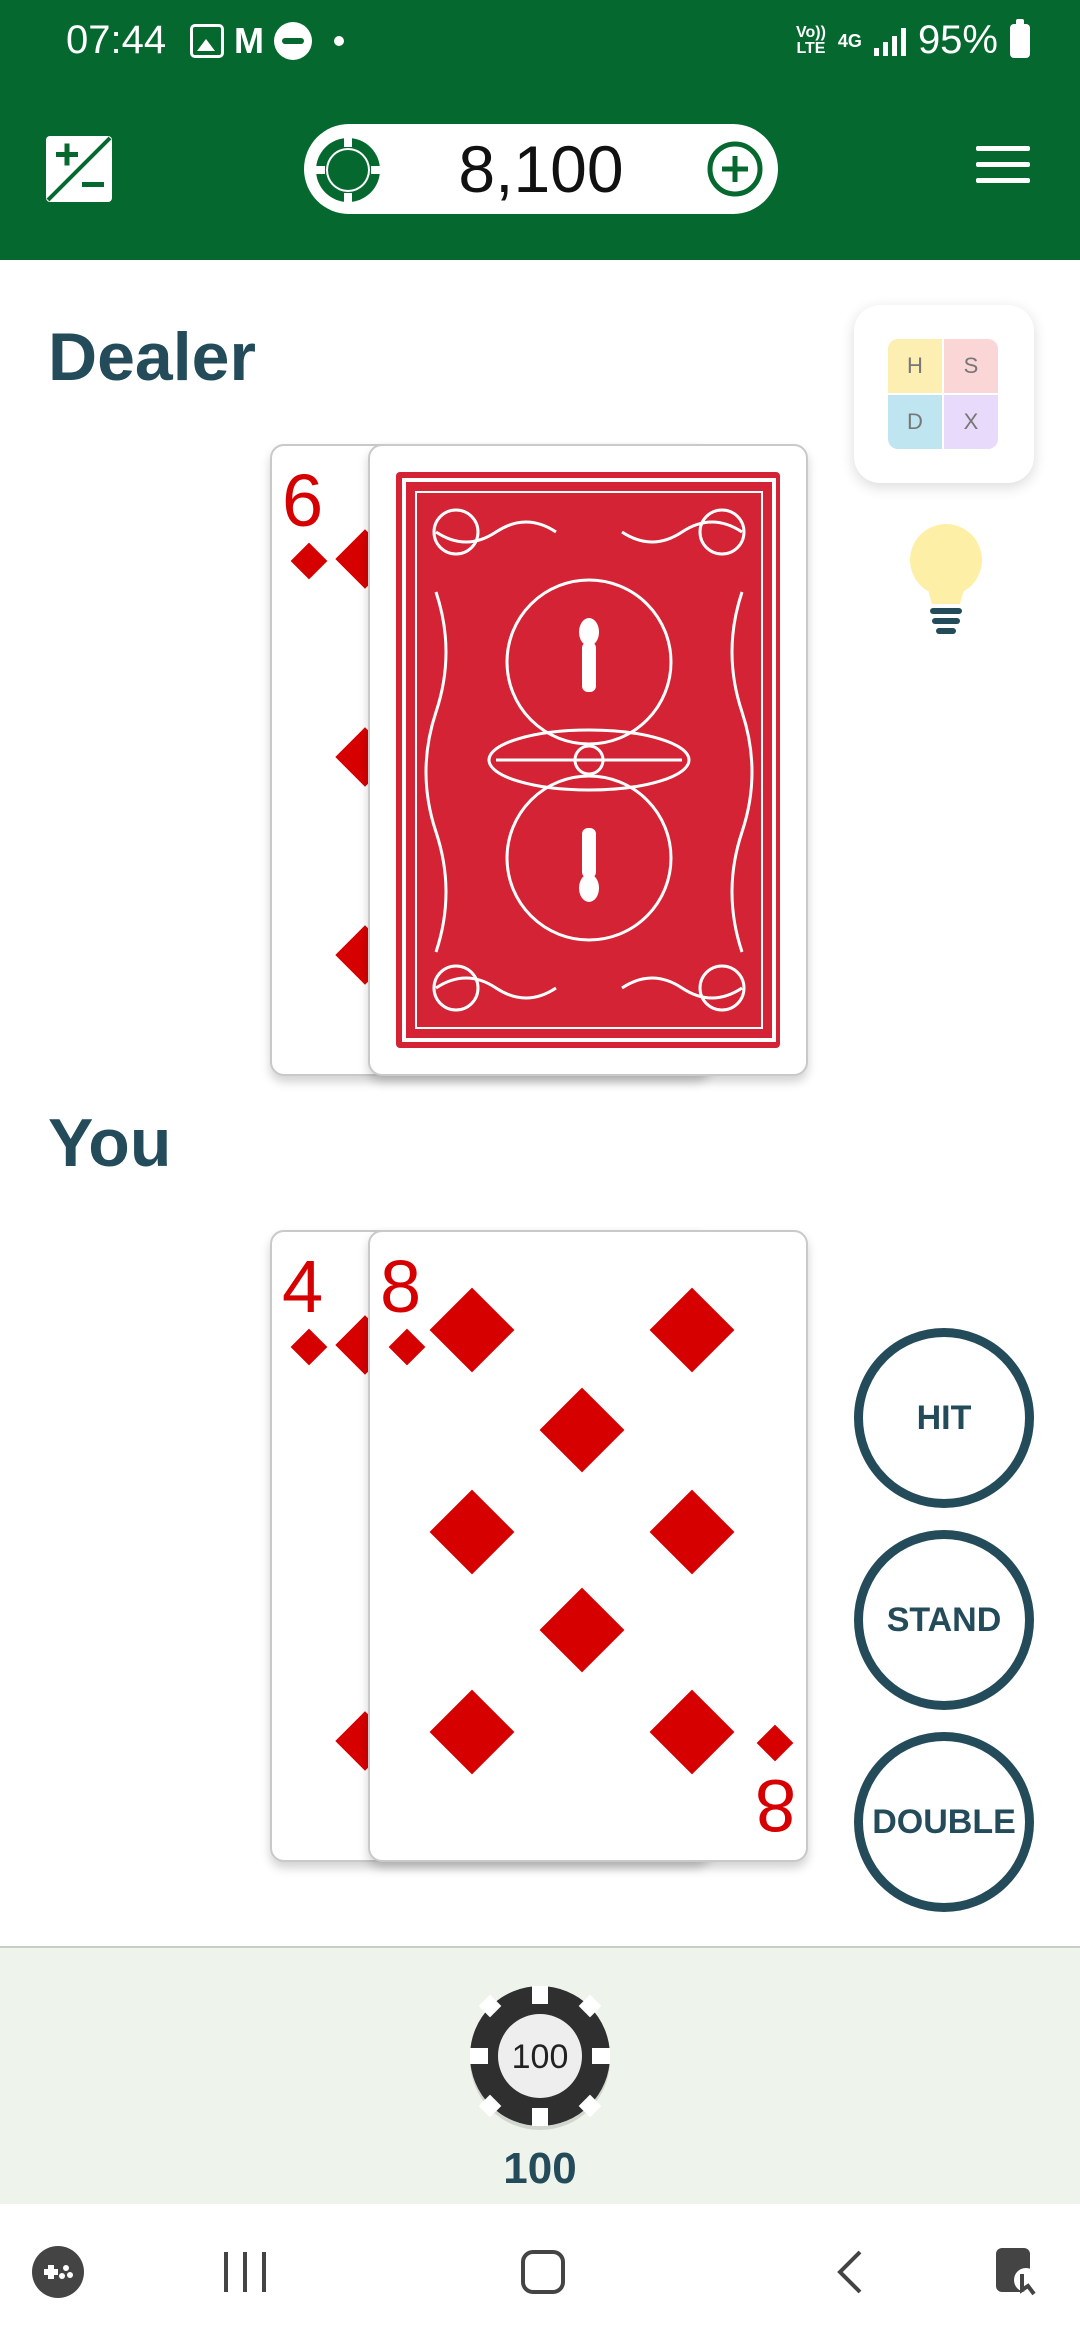 The height and width of the screenshot is (2340, 1080). I want to click on back-icon, so click(851, 2272).